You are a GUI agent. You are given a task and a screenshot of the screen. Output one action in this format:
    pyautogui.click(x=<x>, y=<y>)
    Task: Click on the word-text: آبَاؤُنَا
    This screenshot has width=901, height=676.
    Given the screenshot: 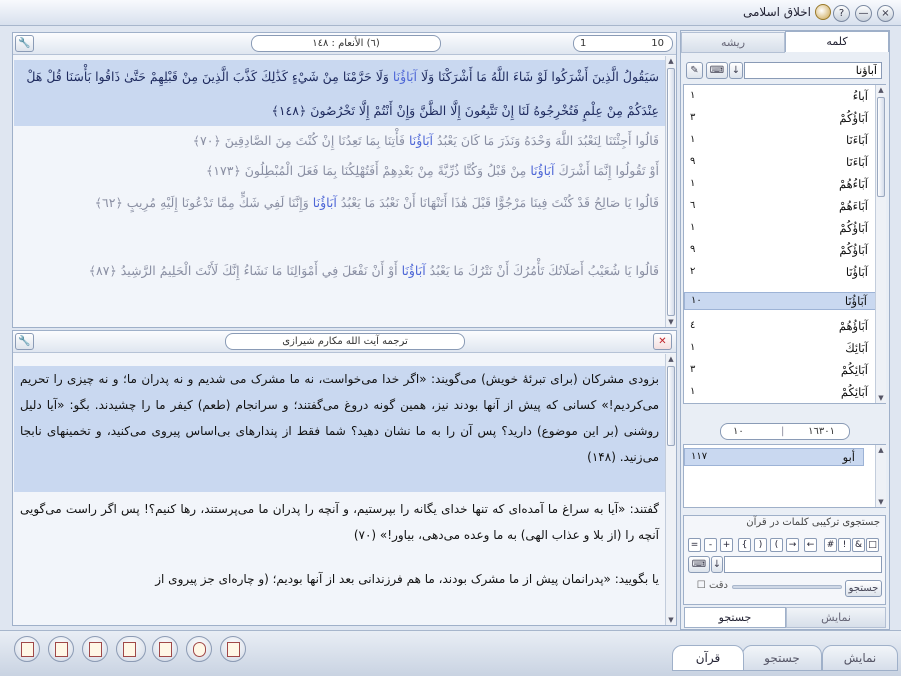 What is the action you would take?
    pyautogui.click(x=855, y=301)
    